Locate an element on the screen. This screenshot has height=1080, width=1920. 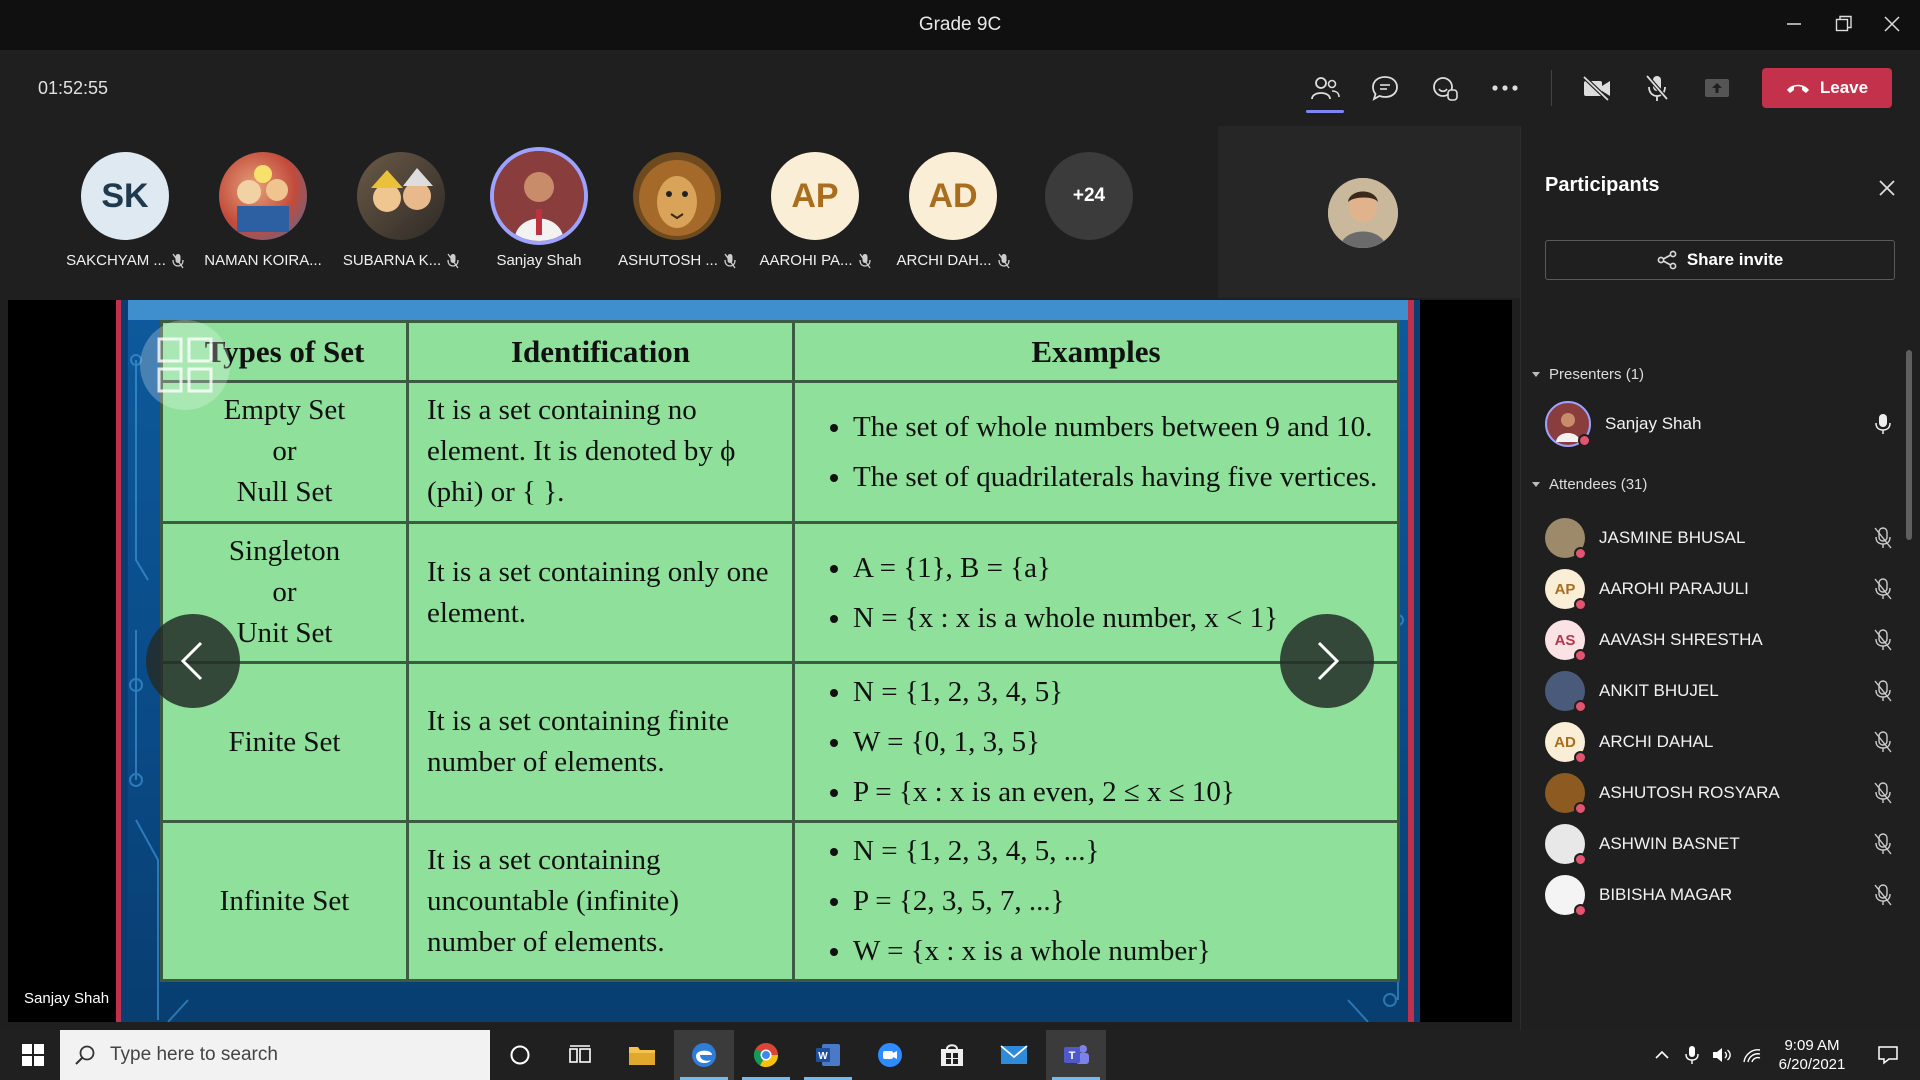
cortana-button is located at coordinates (520, 1055).